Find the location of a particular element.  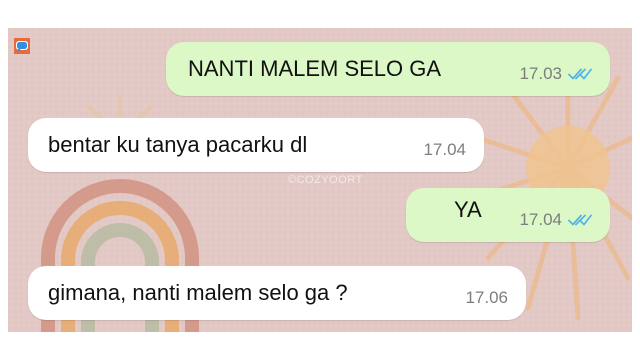

message-time: 17.03 is located at coordinates (540, 73).